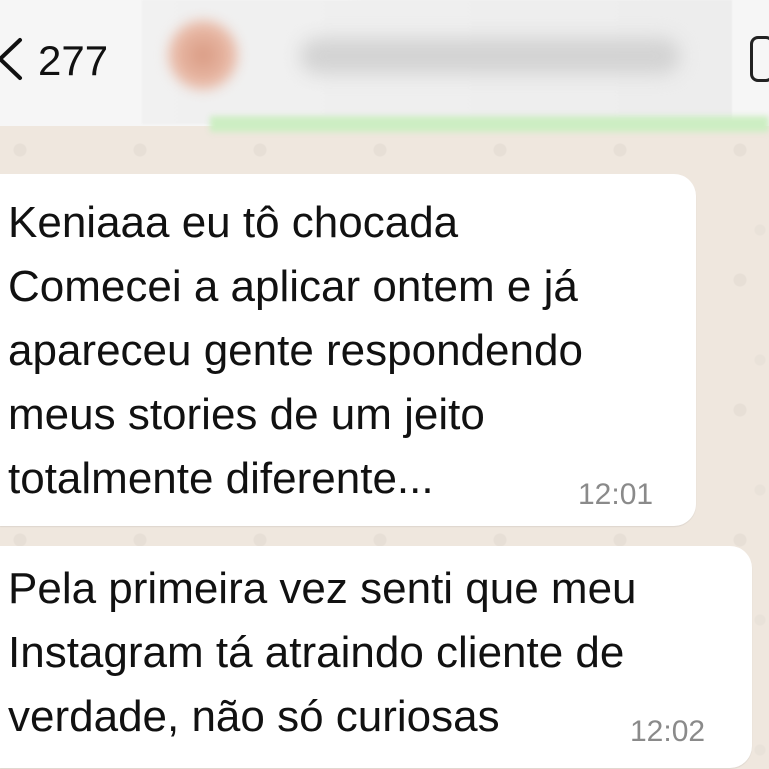 The height and width of the screenshot is (769, 769). Describe the element at coordinates (489, 124) in the screenshot. I see `header-accent-strip` at that location.